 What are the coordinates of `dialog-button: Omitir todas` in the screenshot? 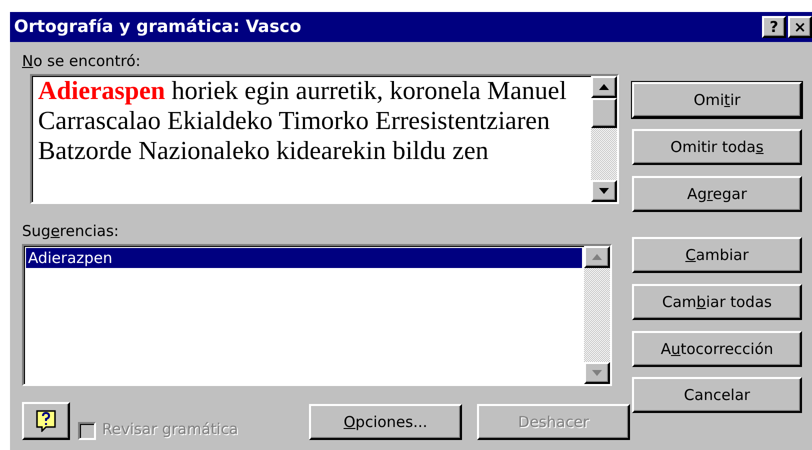 It's located at (717, 147).